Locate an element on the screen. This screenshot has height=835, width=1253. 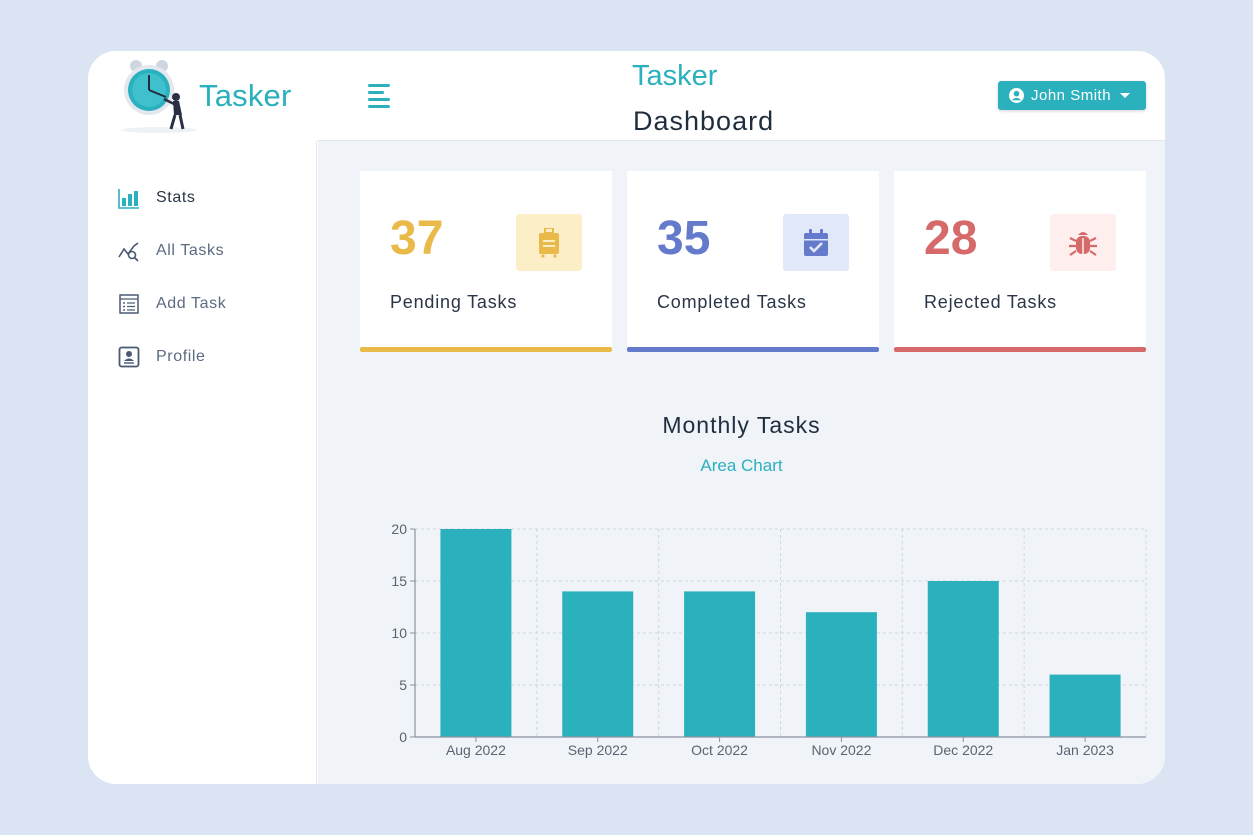
profile-card-icon is located at coordinates (129, 357).